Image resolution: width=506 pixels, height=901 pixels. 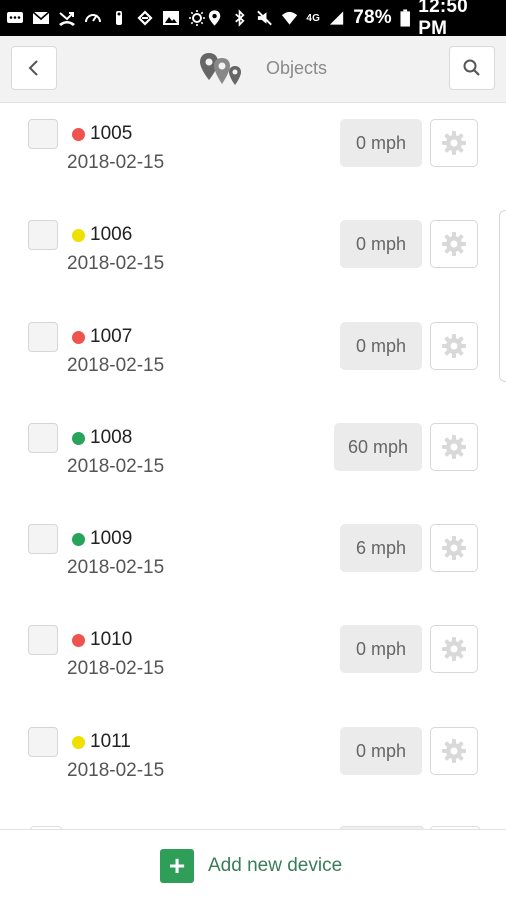 What do you see at coordinates (111, 234) in the screenshot?
I see `device-id: 1006` at bounding box center [111, 234].